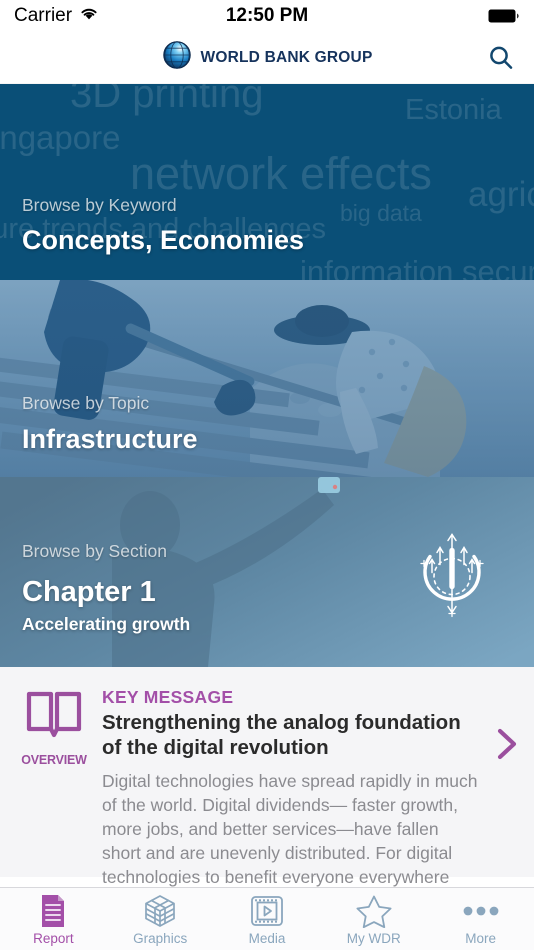 Image resolution: width=534 pixels, height=950 pixels. Describe the element at coordinates (267, 16) in the screenshot. I see `status-bar: Carrier 12:50 PM` at that location.